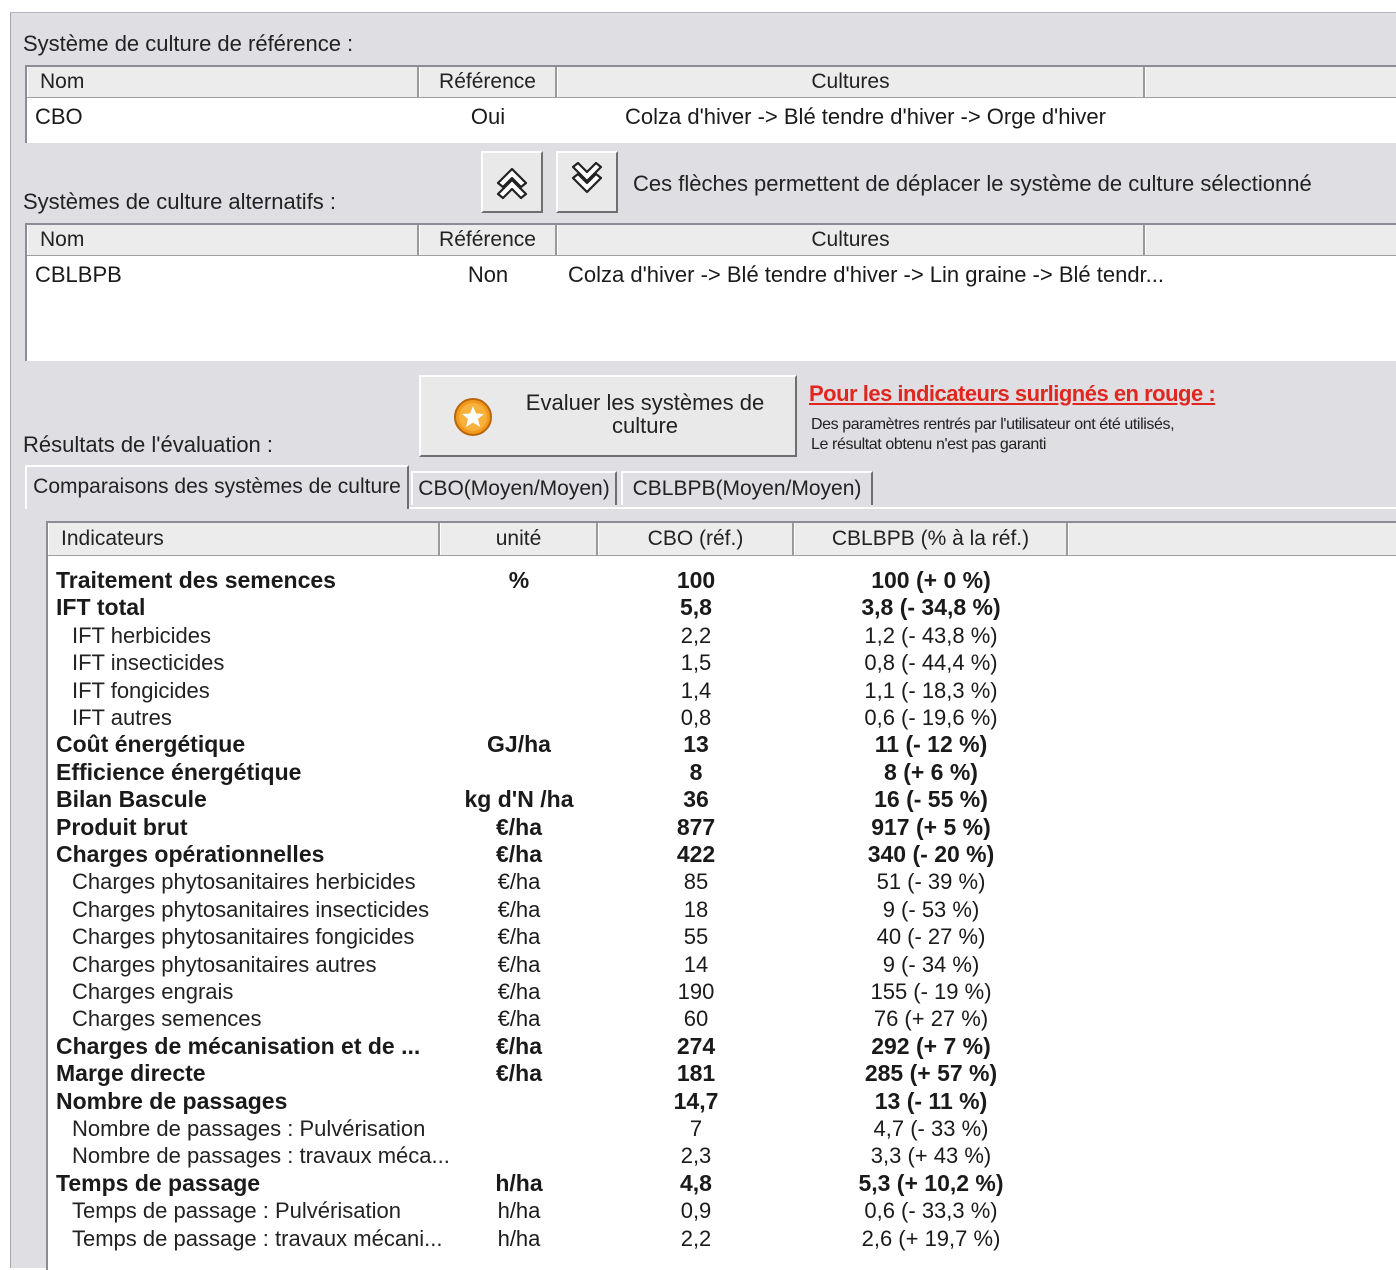  What do you see at coordinates (931, 1238) in the screenshot?
I see `indicator-alt-value: 2,6 (+ 19,7 %)` at bounding box center [931, 1238].